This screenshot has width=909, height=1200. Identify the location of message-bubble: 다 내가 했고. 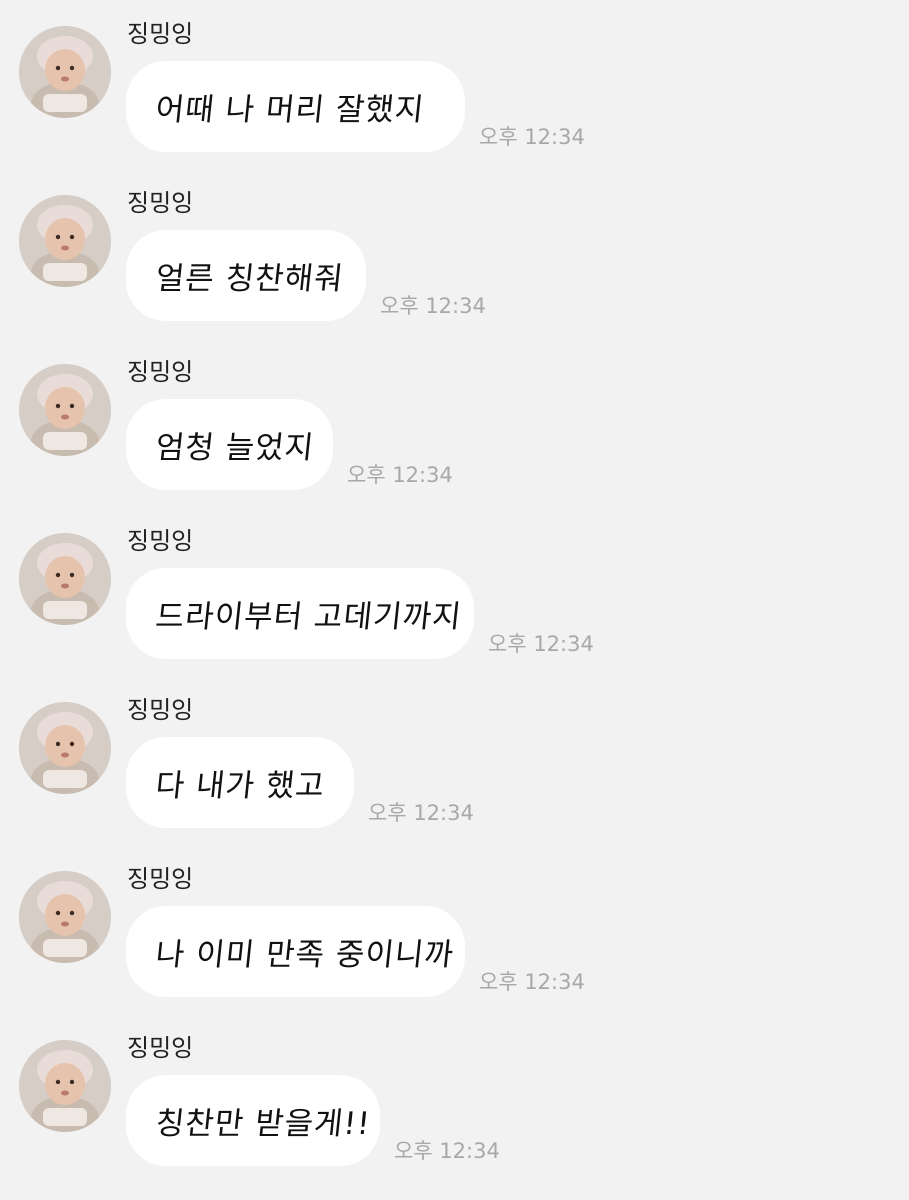
(240, 782).